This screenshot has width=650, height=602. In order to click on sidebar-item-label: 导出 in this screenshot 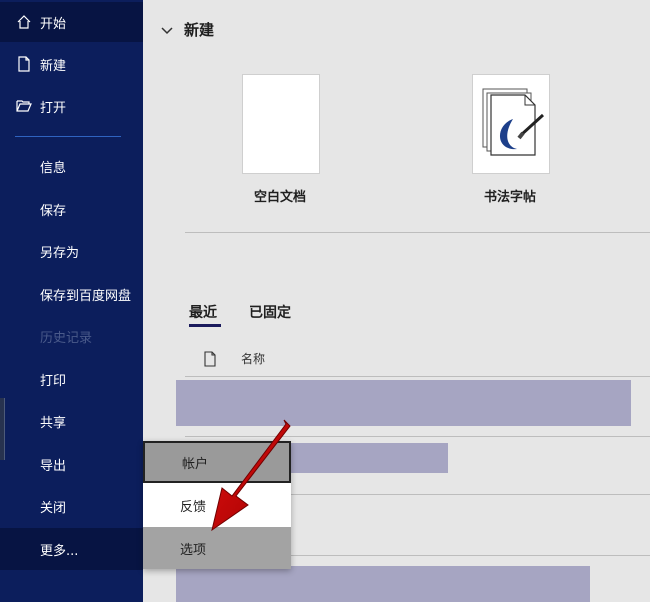, I will do `click(53, 466)`.